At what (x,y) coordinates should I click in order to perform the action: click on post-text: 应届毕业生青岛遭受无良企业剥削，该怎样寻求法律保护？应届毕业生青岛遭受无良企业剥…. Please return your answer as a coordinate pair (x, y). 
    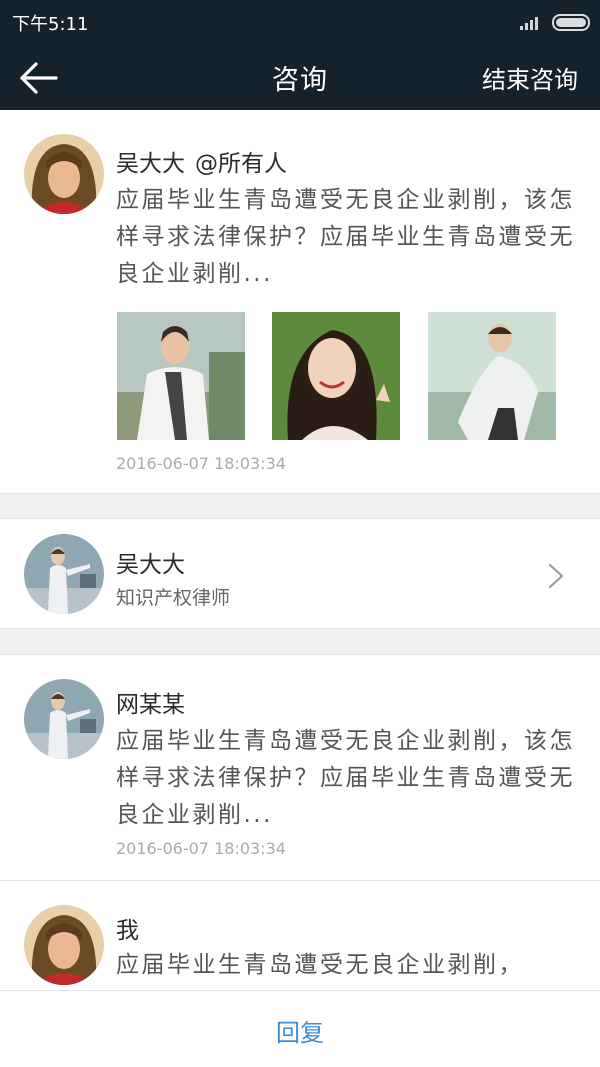
    Looking at the image, I should click on (345, 237).